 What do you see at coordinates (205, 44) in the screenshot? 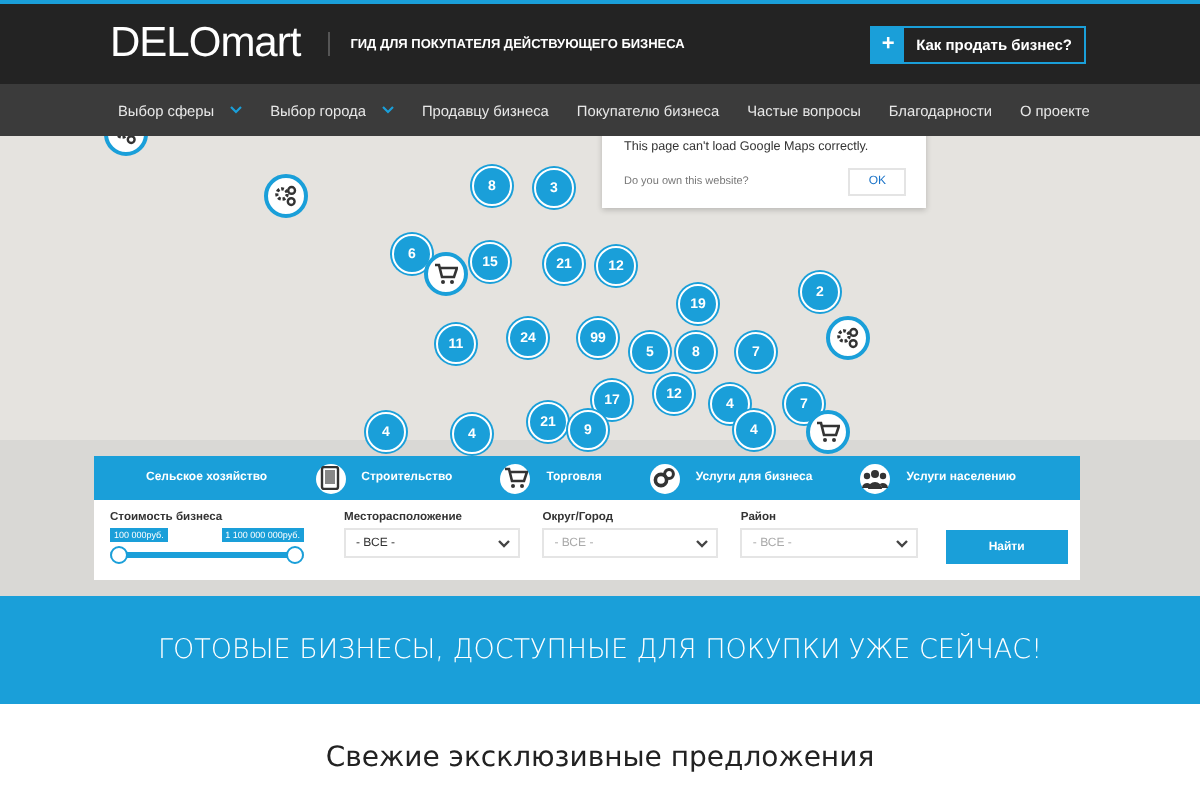
I see `logo: DELOmart` at bounding box center [205, 44].